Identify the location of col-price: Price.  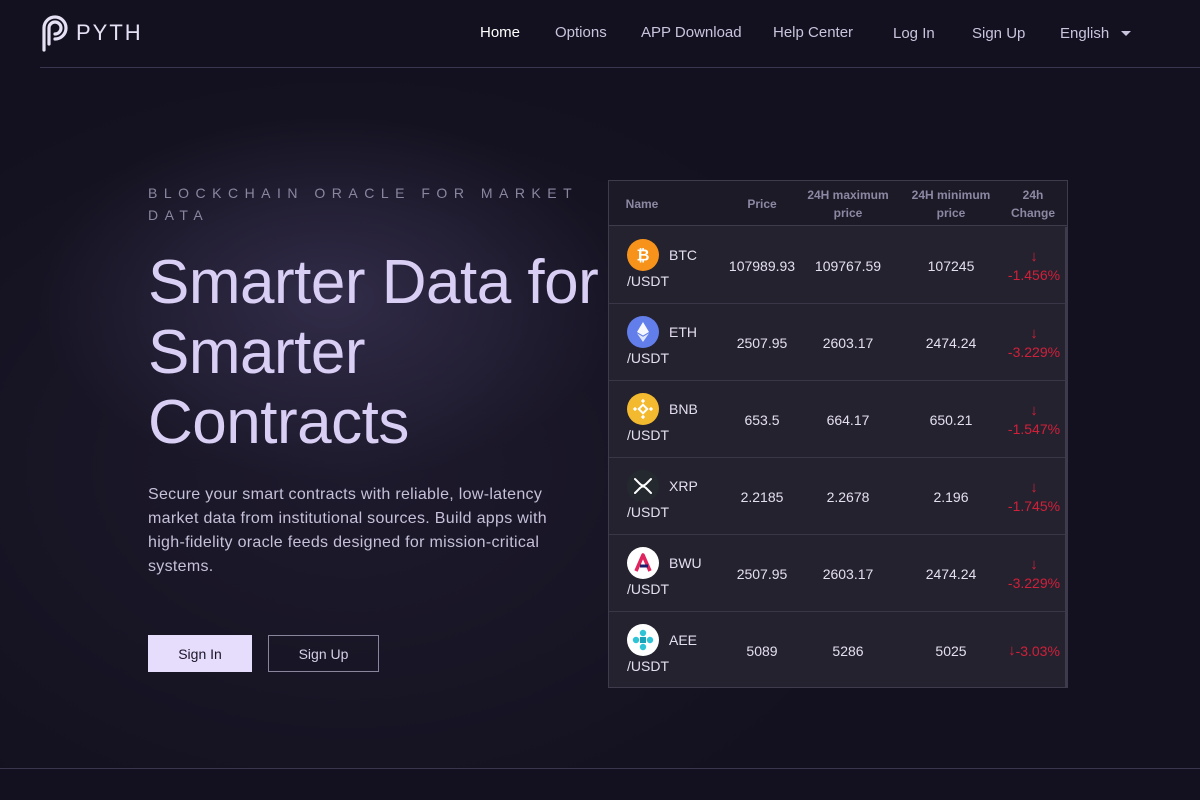
(762, 203).